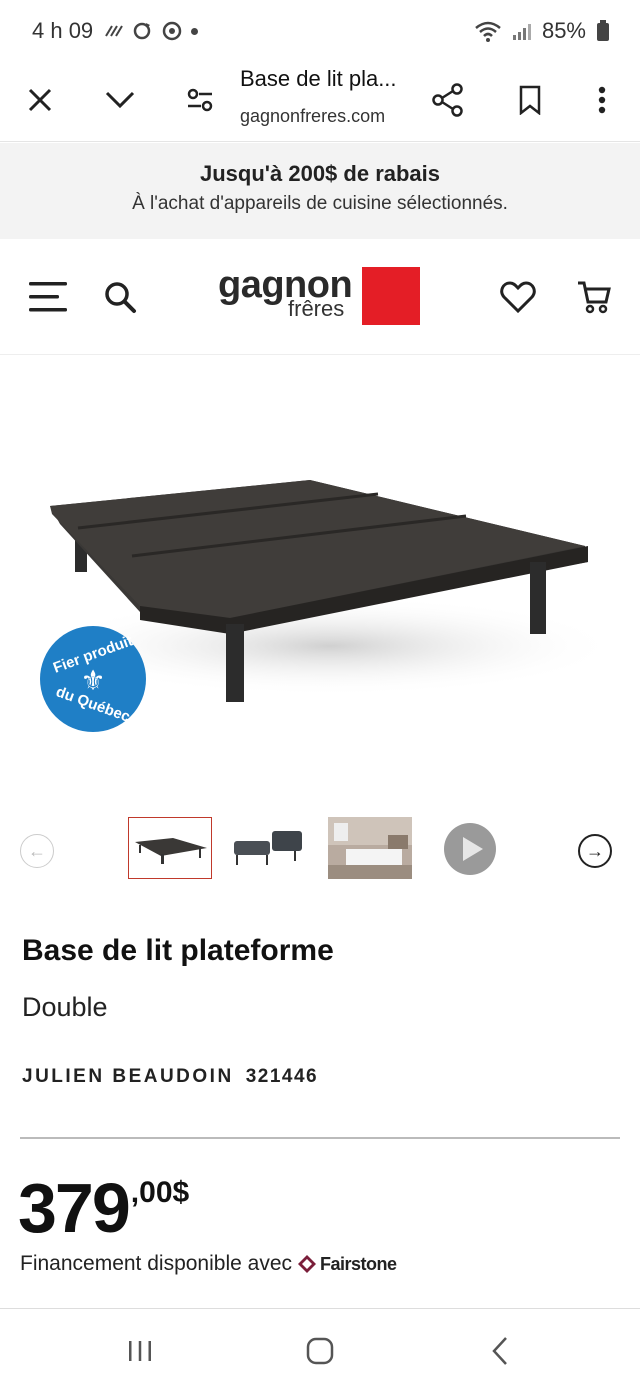 The image size is (640, 1388). I want to click on price-cents: ,00$, so click(160, 1192).